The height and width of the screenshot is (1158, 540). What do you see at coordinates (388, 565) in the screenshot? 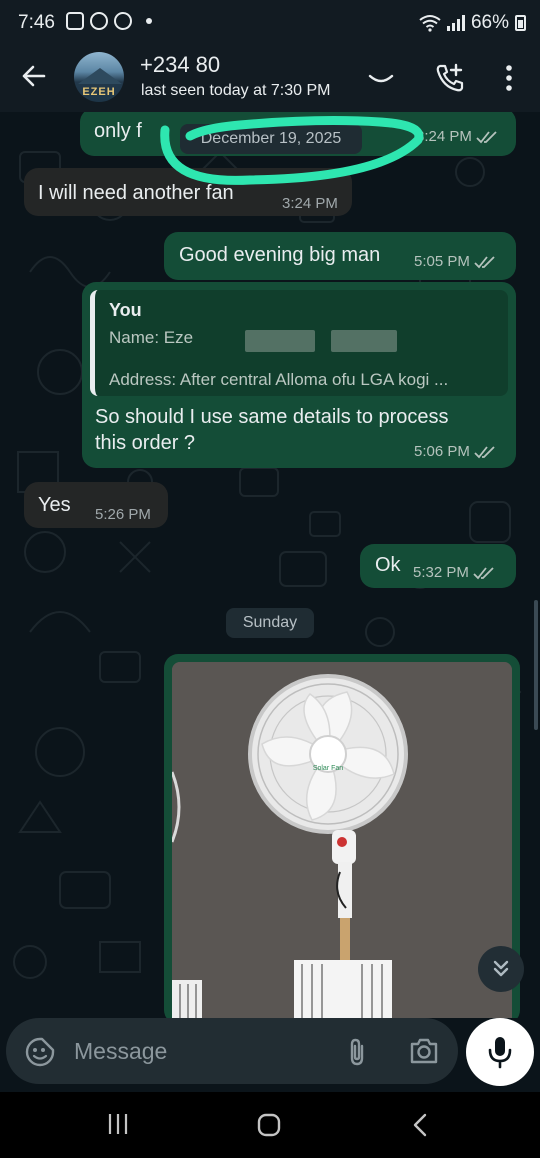
I see `message-text: Ok` at bounding box center [388, 565].